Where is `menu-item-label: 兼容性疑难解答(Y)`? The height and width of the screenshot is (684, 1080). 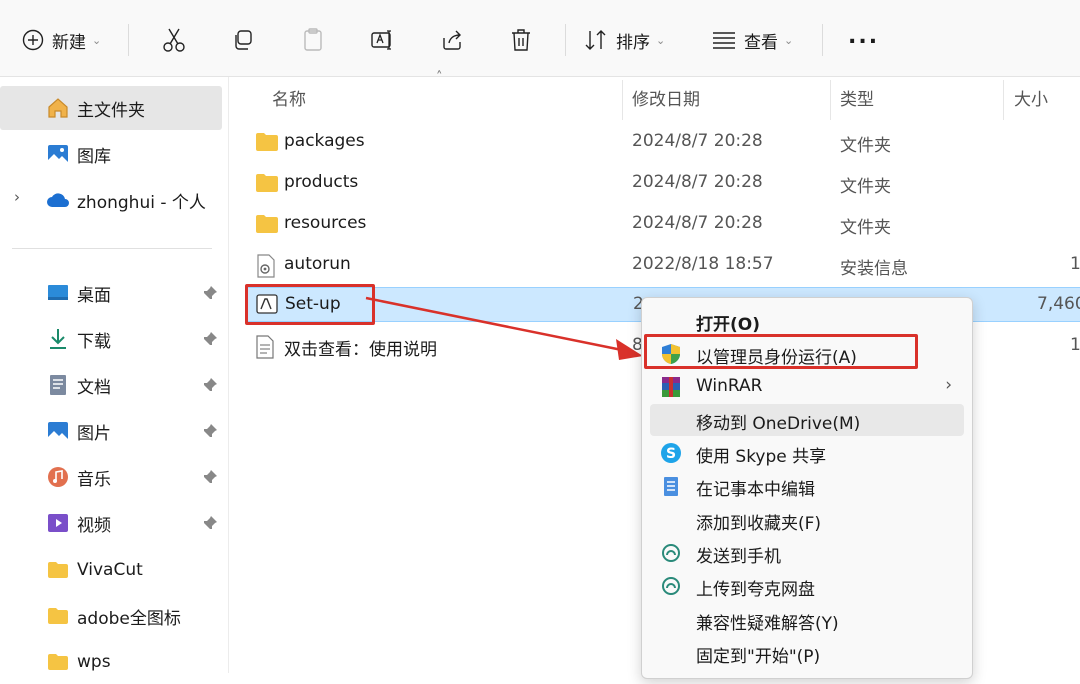
menu-item-label: 兼容性疑难解答(Y) is located at coordinates (767, 624).